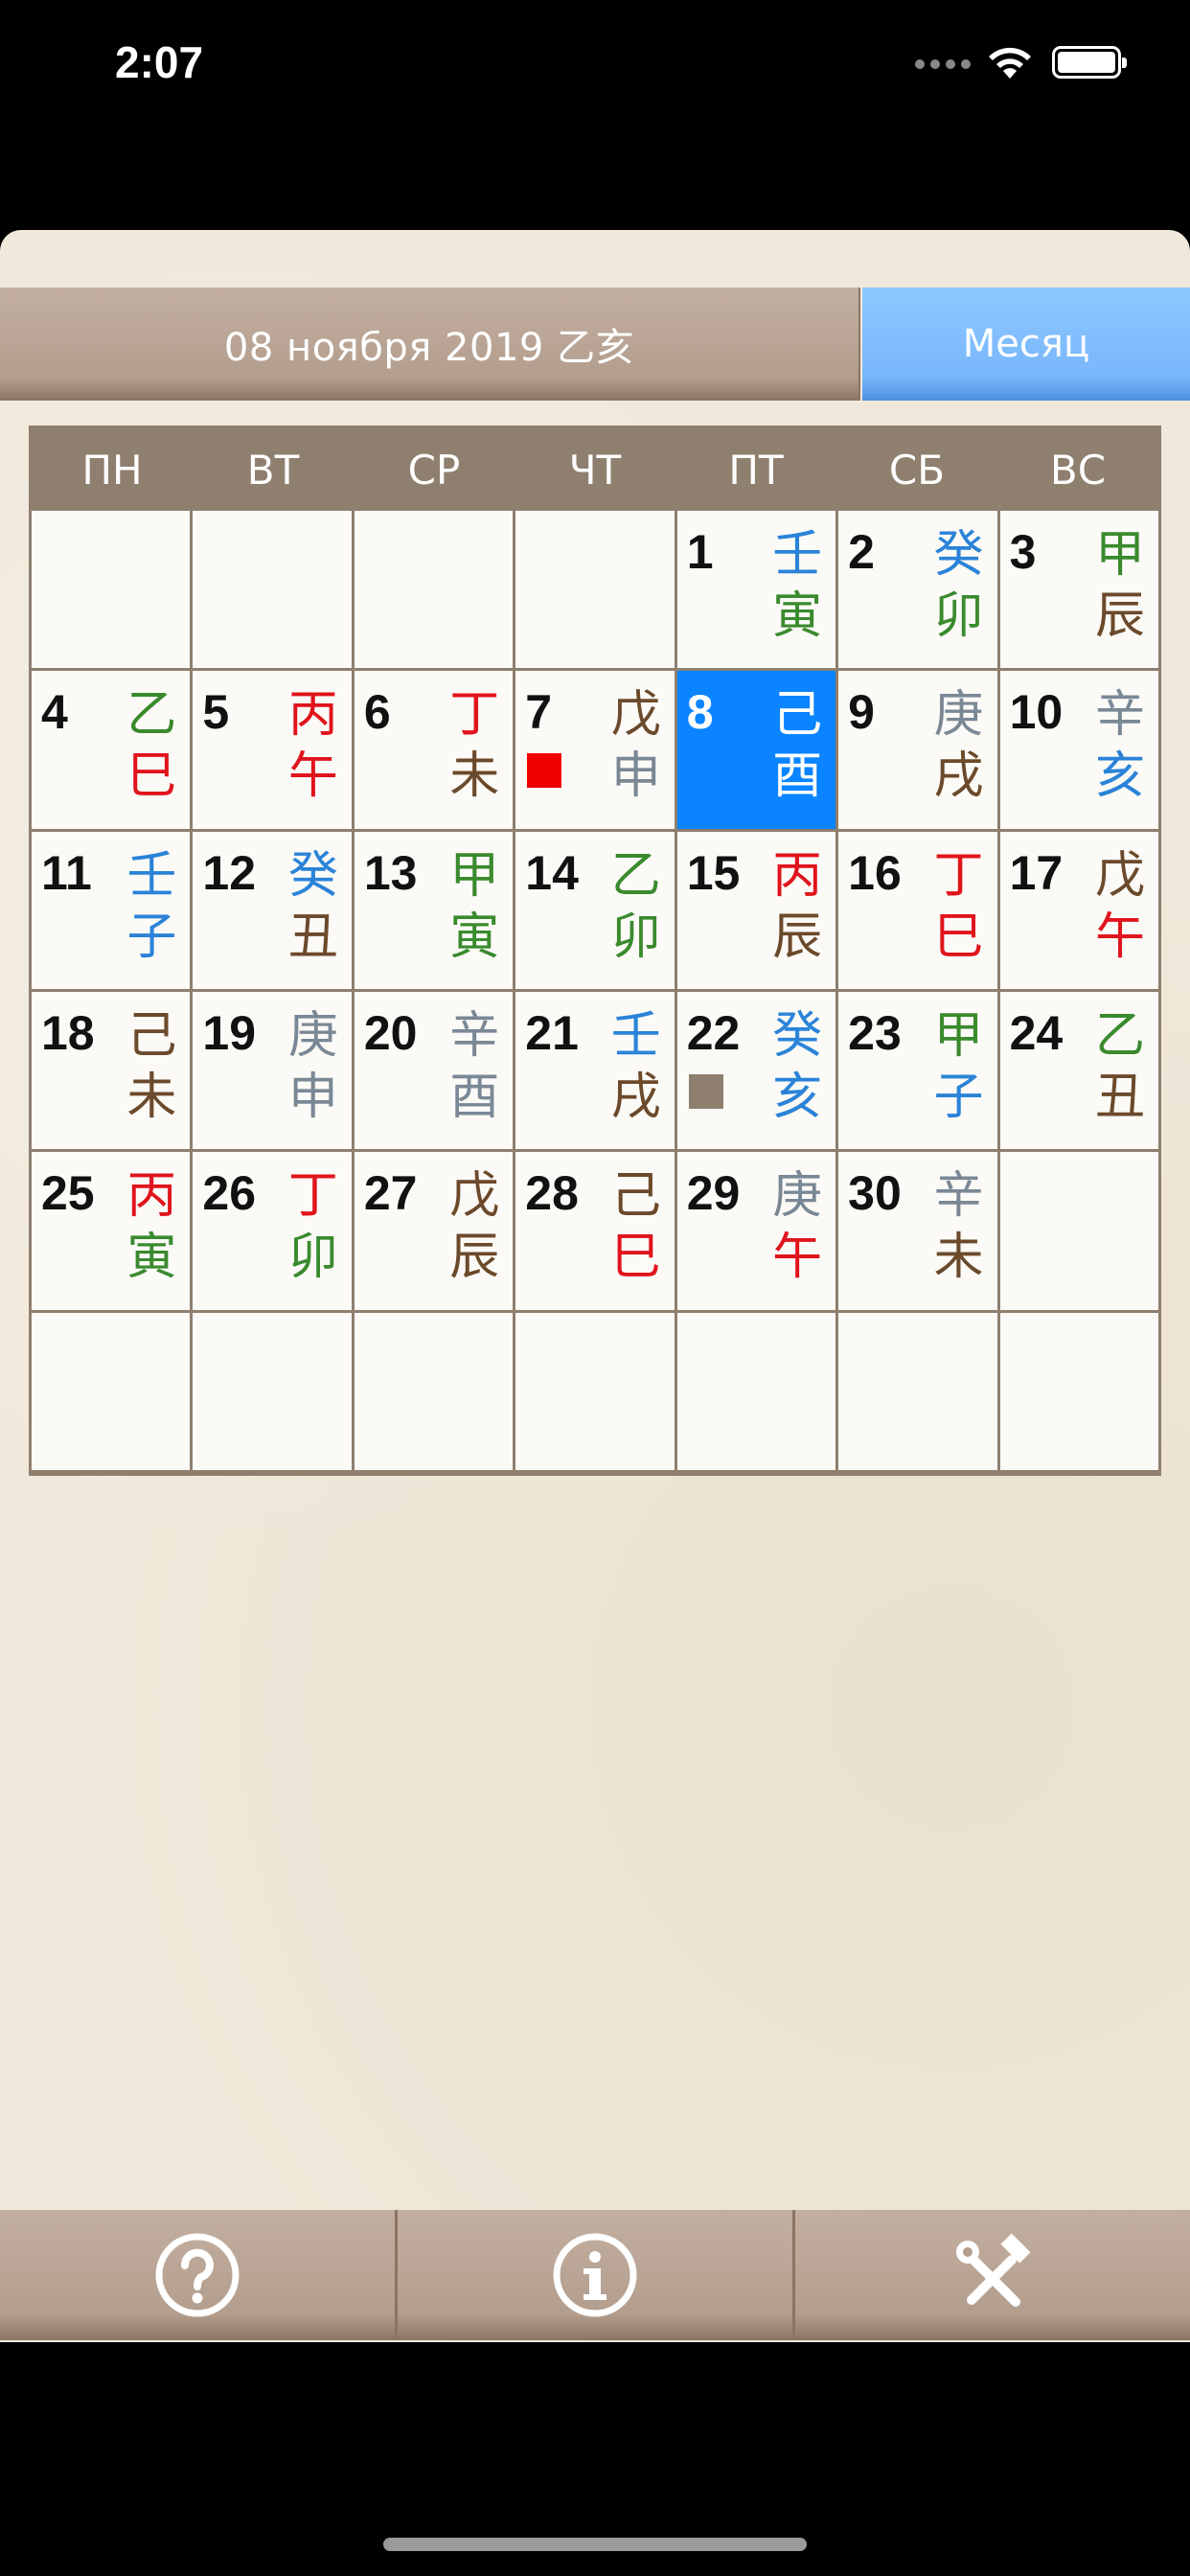 This screenshot has height=2576, width=1190. Describe the element at coordinates (434, 750) in the screenshot. I see `day-cell: 6 丁未` at that location.